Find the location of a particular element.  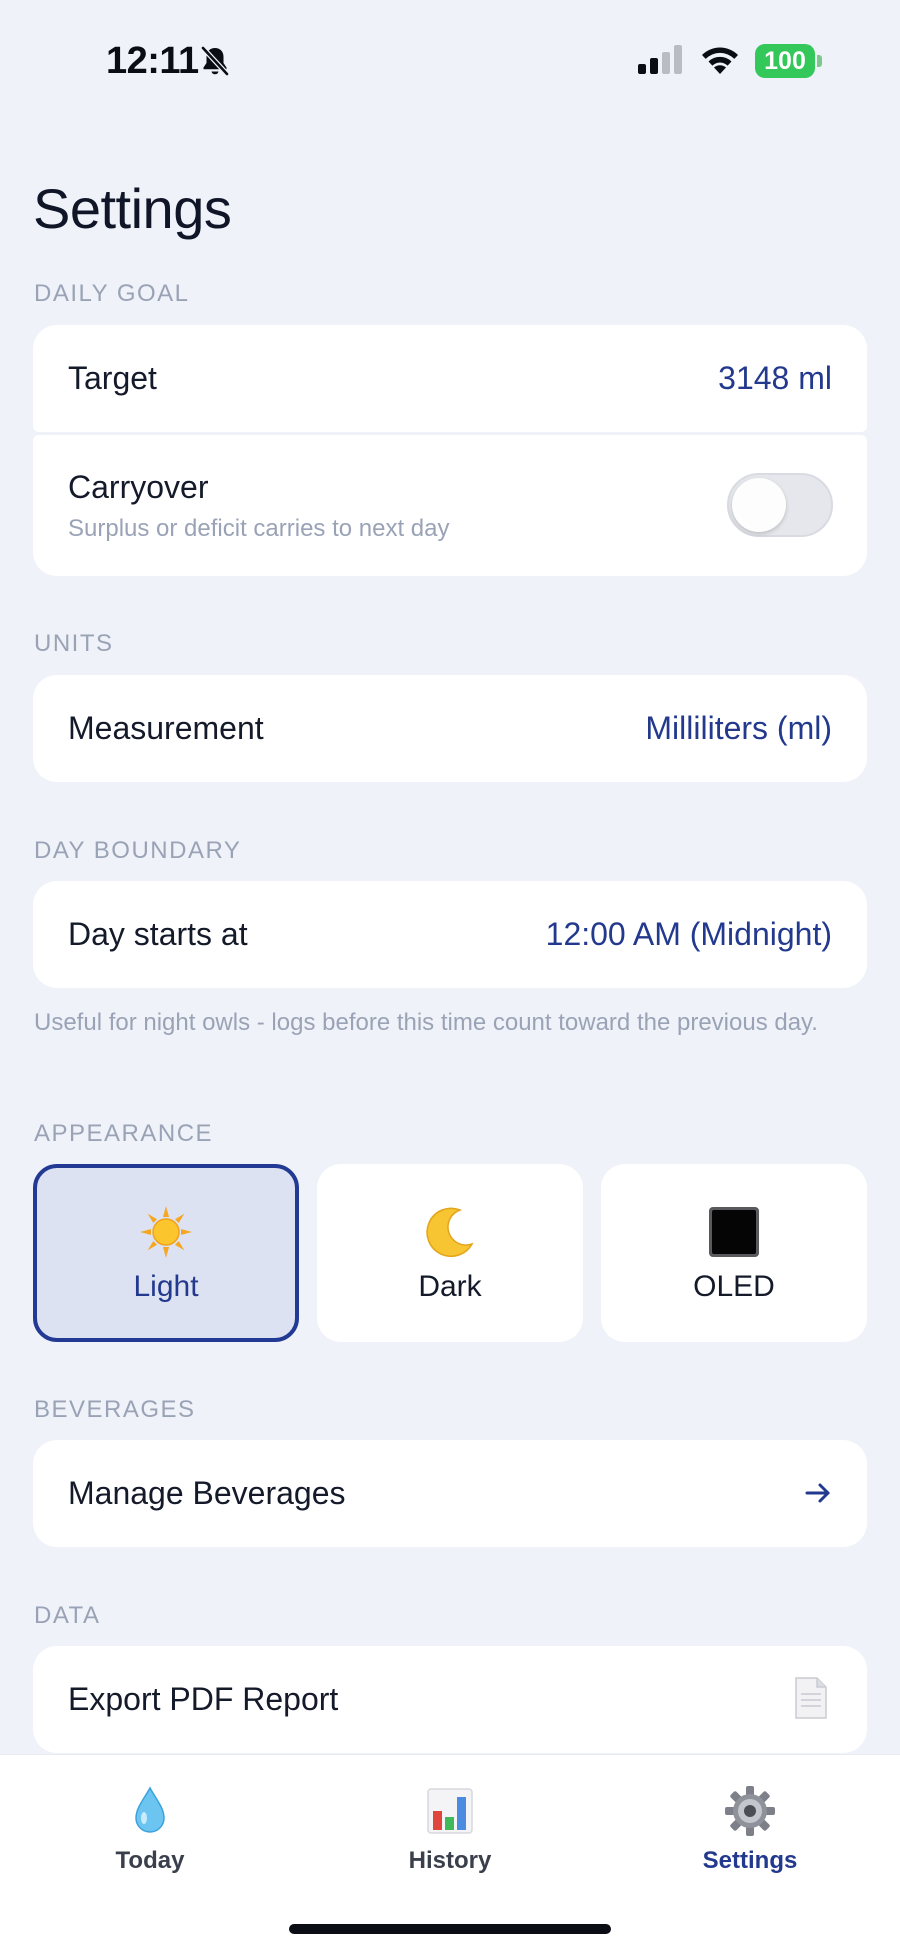

moon-icon is located at coordinates (450, 1232).